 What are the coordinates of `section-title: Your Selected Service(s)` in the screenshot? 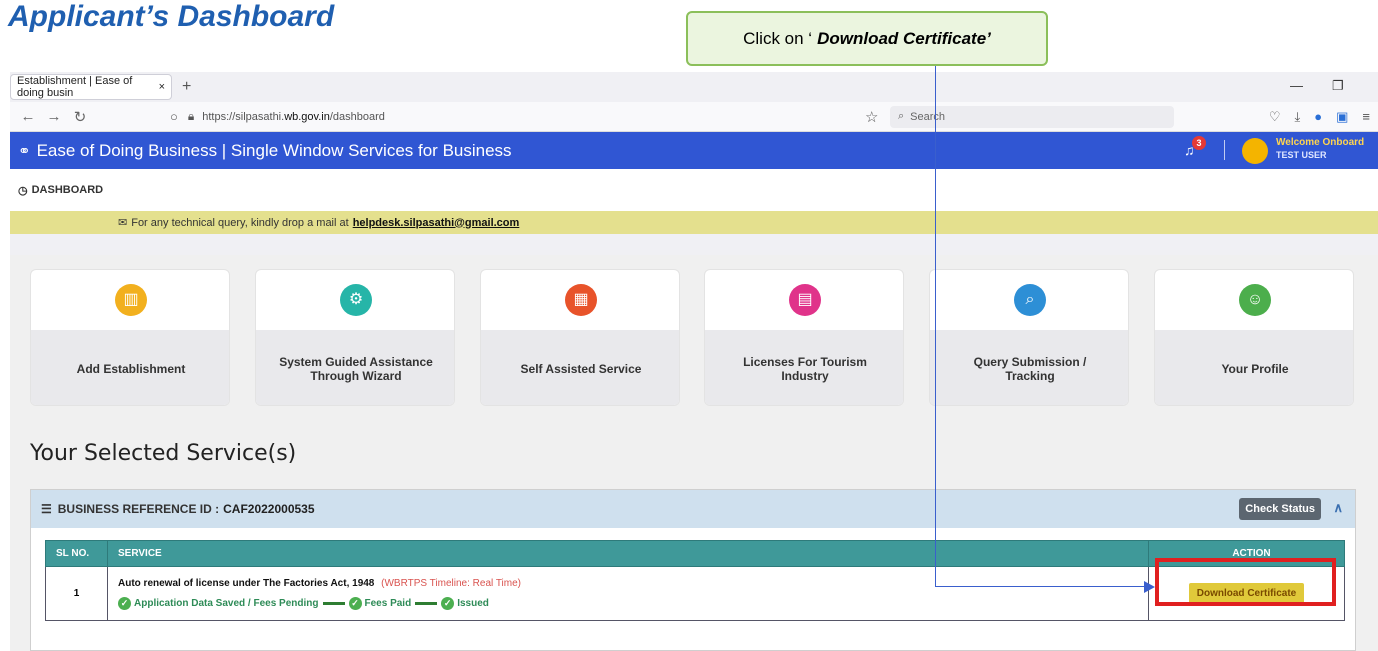 It's located at (163, 453).